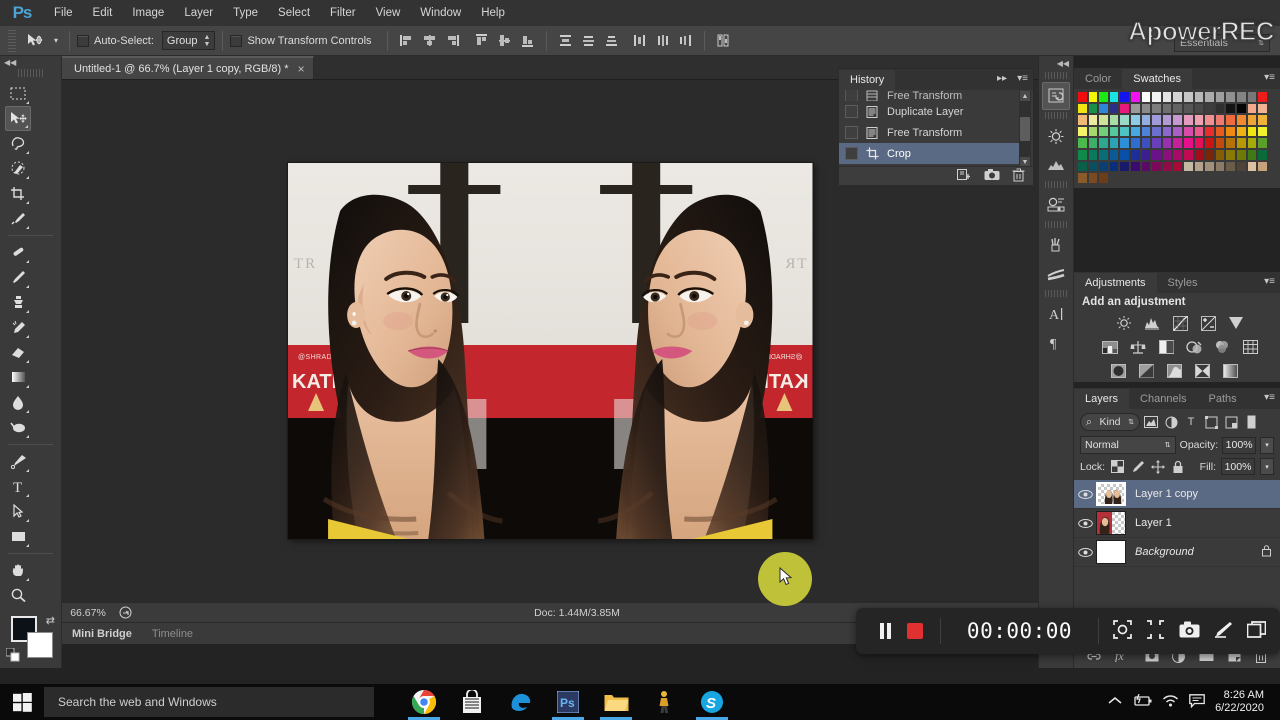 The image size is (1280, 720). I want to click on quick-selection-tool, so click(18, 168).